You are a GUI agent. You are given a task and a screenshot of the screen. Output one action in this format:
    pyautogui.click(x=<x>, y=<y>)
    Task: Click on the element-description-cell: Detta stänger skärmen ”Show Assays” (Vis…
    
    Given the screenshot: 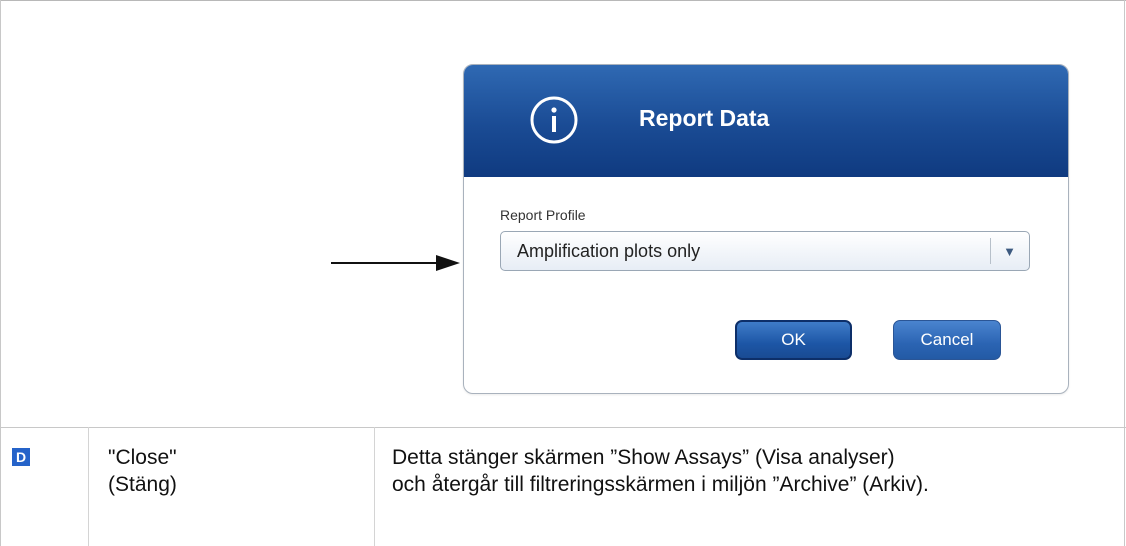 What is the action you would take?
    pyautogui.click(x=752, y=471)
    